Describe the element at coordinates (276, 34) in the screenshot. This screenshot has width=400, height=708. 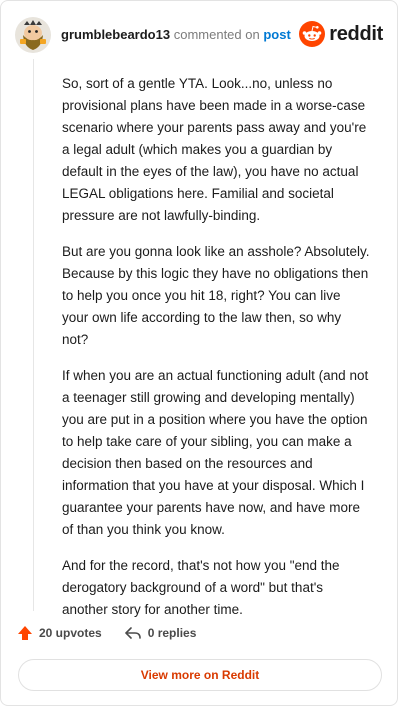
I see `post-link: post` at that location.